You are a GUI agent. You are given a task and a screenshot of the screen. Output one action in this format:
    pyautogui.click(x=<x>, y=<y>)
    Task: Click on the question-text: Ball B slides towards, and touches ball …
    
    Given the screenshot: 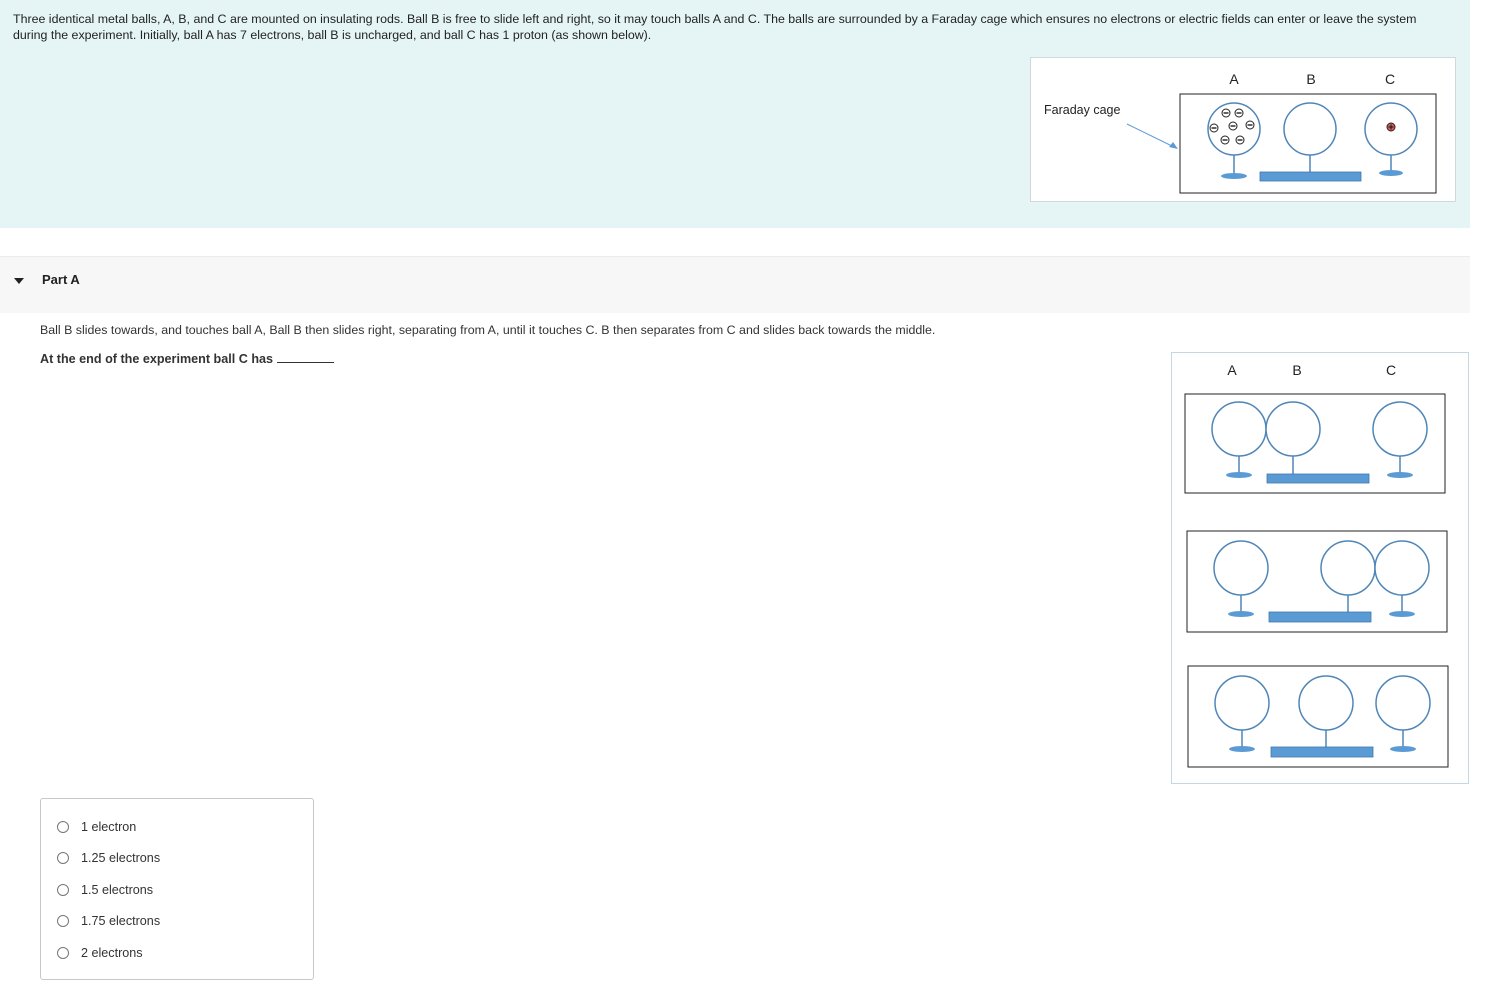 What is the action you would take?
    pyautogui.click(x=488, y=330)
    